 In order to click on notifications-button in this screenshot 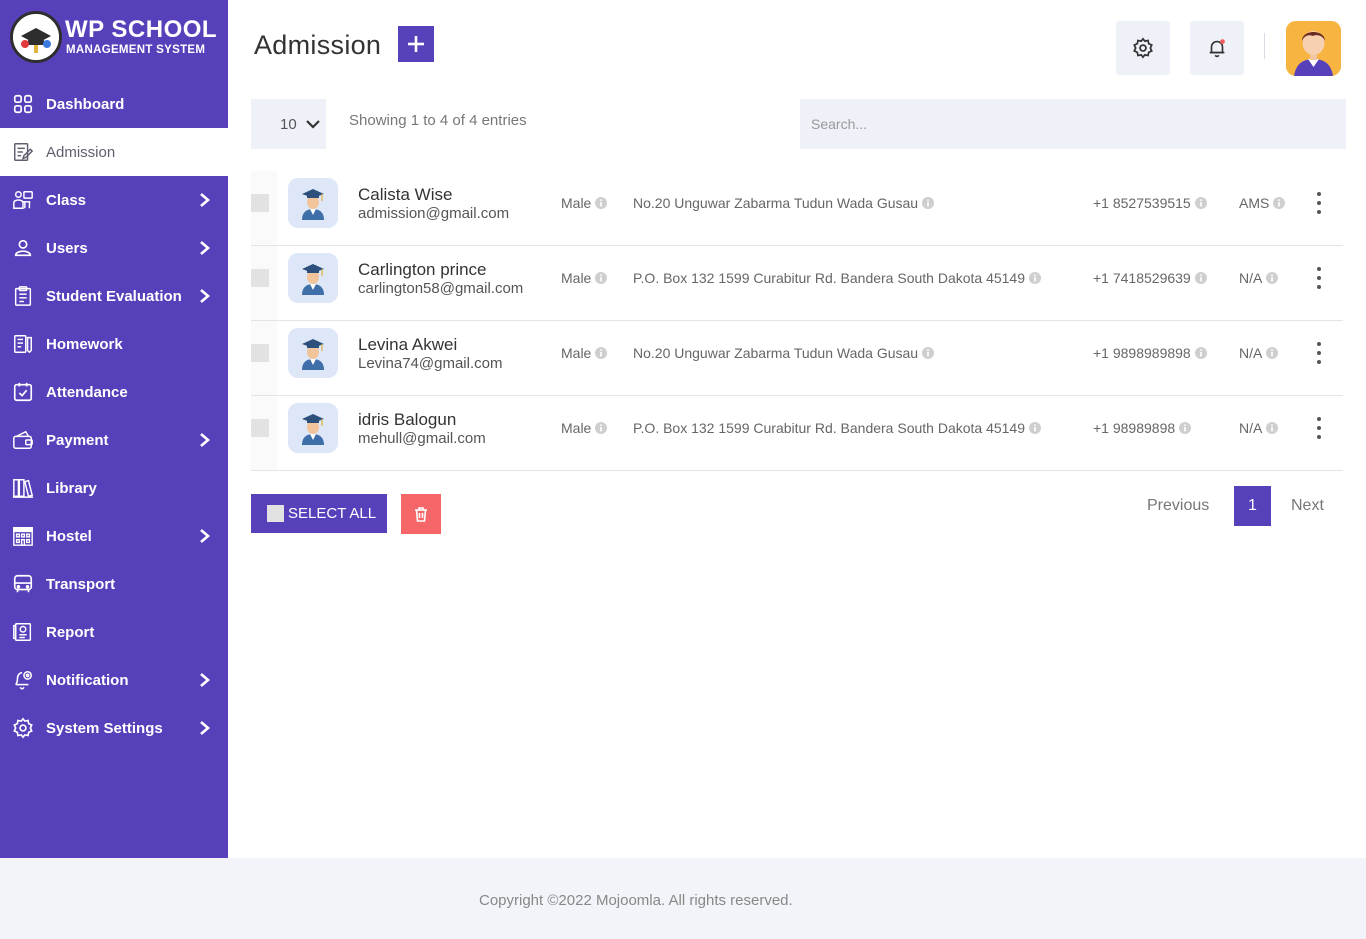, I will do `click(1217, 48)`.